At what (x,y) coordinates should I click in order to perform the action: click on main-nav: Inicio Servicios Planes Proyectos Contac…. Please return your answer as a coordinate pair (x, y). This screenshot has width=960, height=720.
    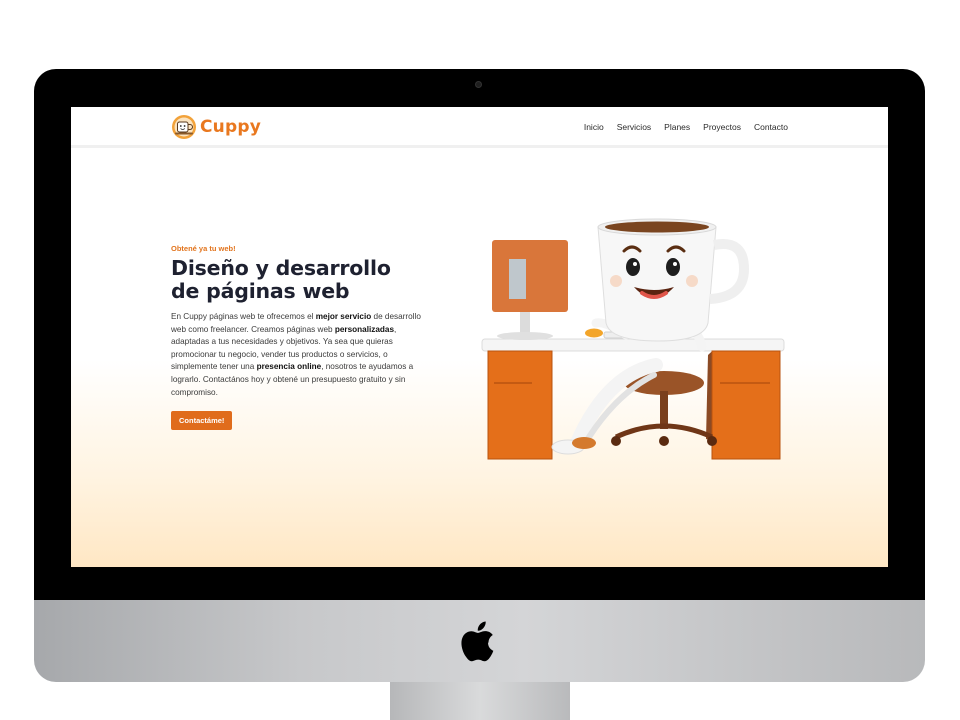
    Looking at the image, I should click on (686, 127).